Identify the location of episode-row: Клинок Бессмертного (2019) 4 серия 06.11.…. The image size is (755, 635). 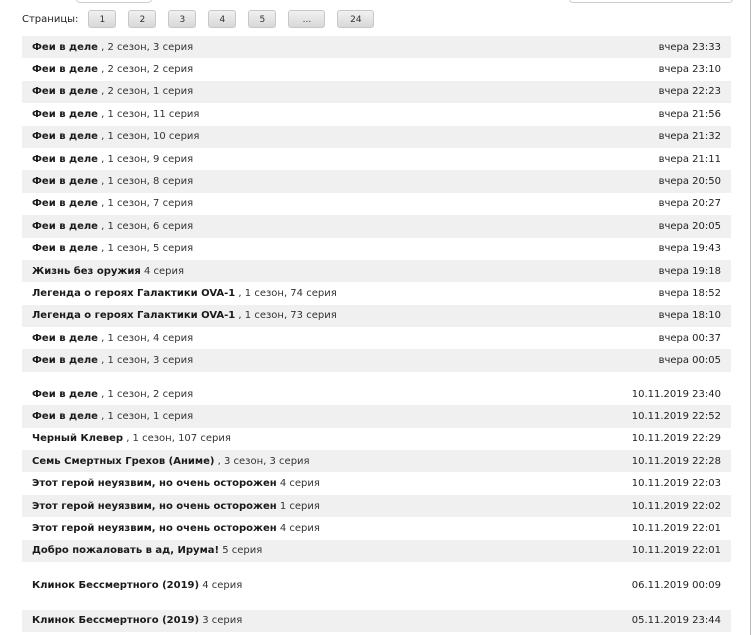
(376, 586).